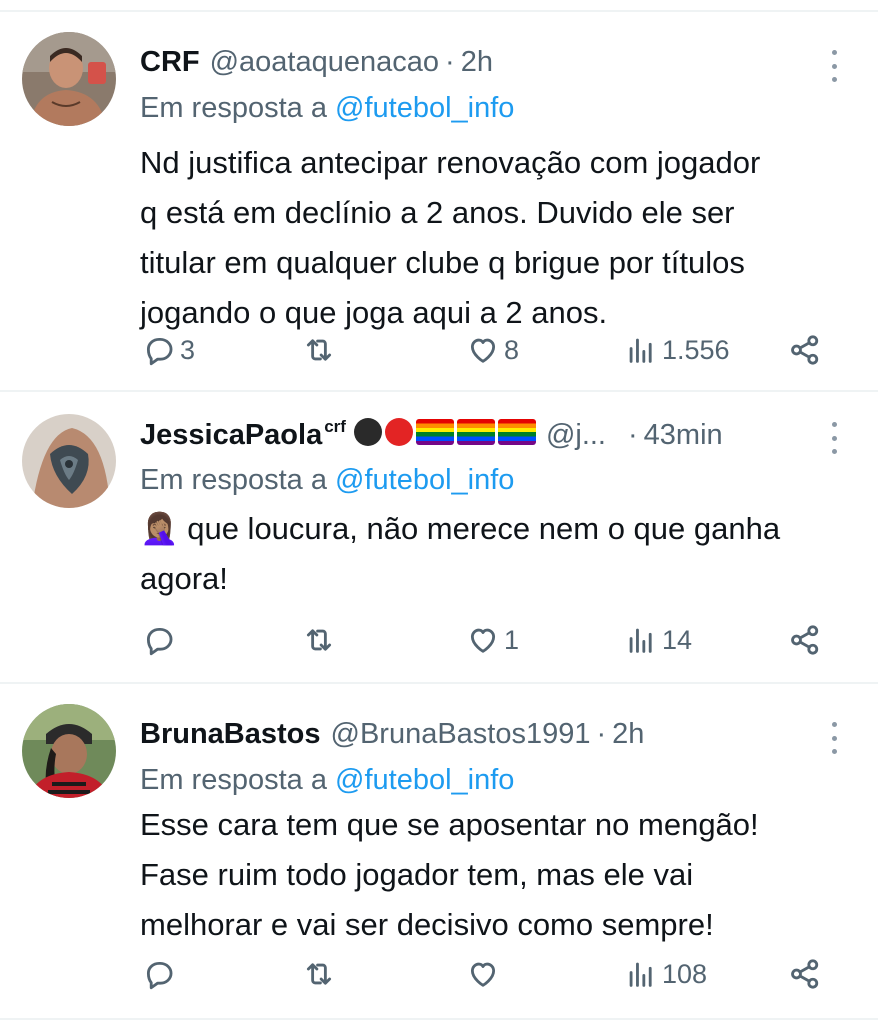 This screenshot has height=1024, width=878. I want to click on views-button: 1.556, so click(677, 350).